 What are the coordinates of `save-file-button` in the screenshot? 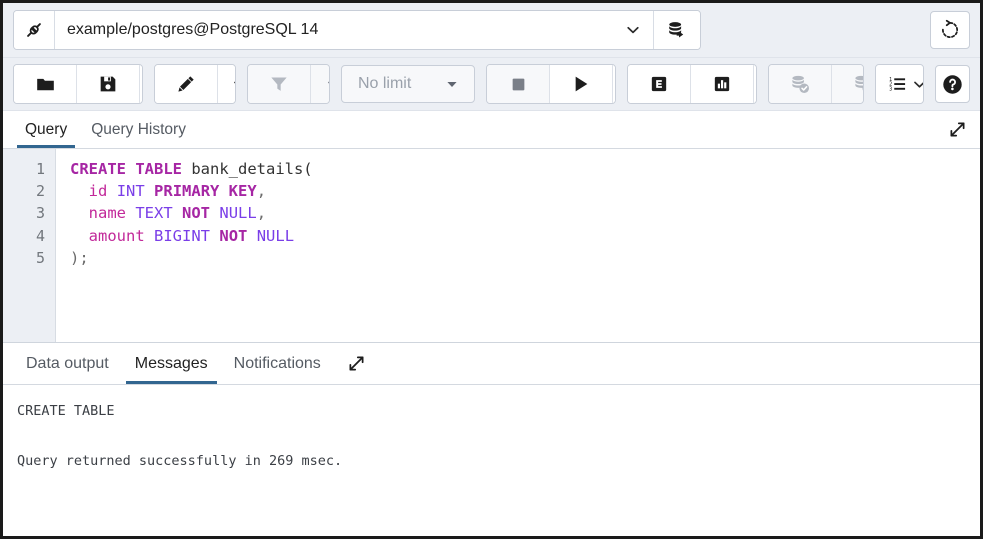 It's located at (108, 84).